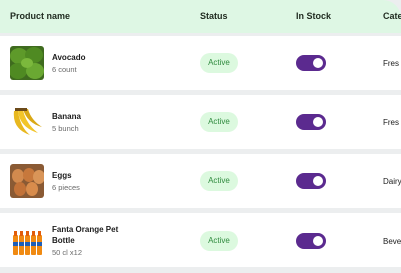 Image resolution: width=401 pixels, height=273 pixels. I want to click on product-quantity: 6 pieces, so click(66, 187).